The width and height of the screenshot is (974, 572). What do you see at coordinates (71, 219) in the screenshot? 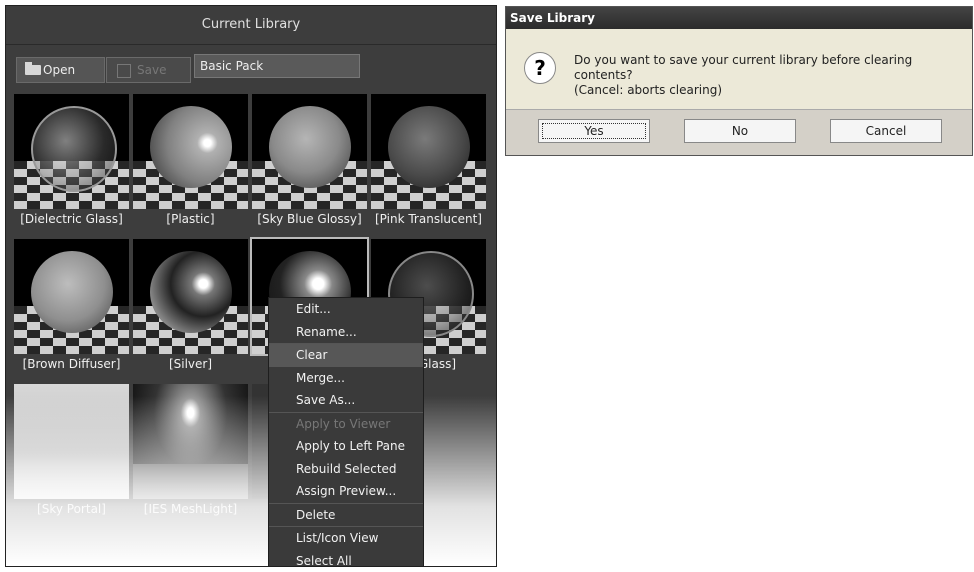
I see `material-label: [Dielectric Glass]` at bounding box center [71, 219].